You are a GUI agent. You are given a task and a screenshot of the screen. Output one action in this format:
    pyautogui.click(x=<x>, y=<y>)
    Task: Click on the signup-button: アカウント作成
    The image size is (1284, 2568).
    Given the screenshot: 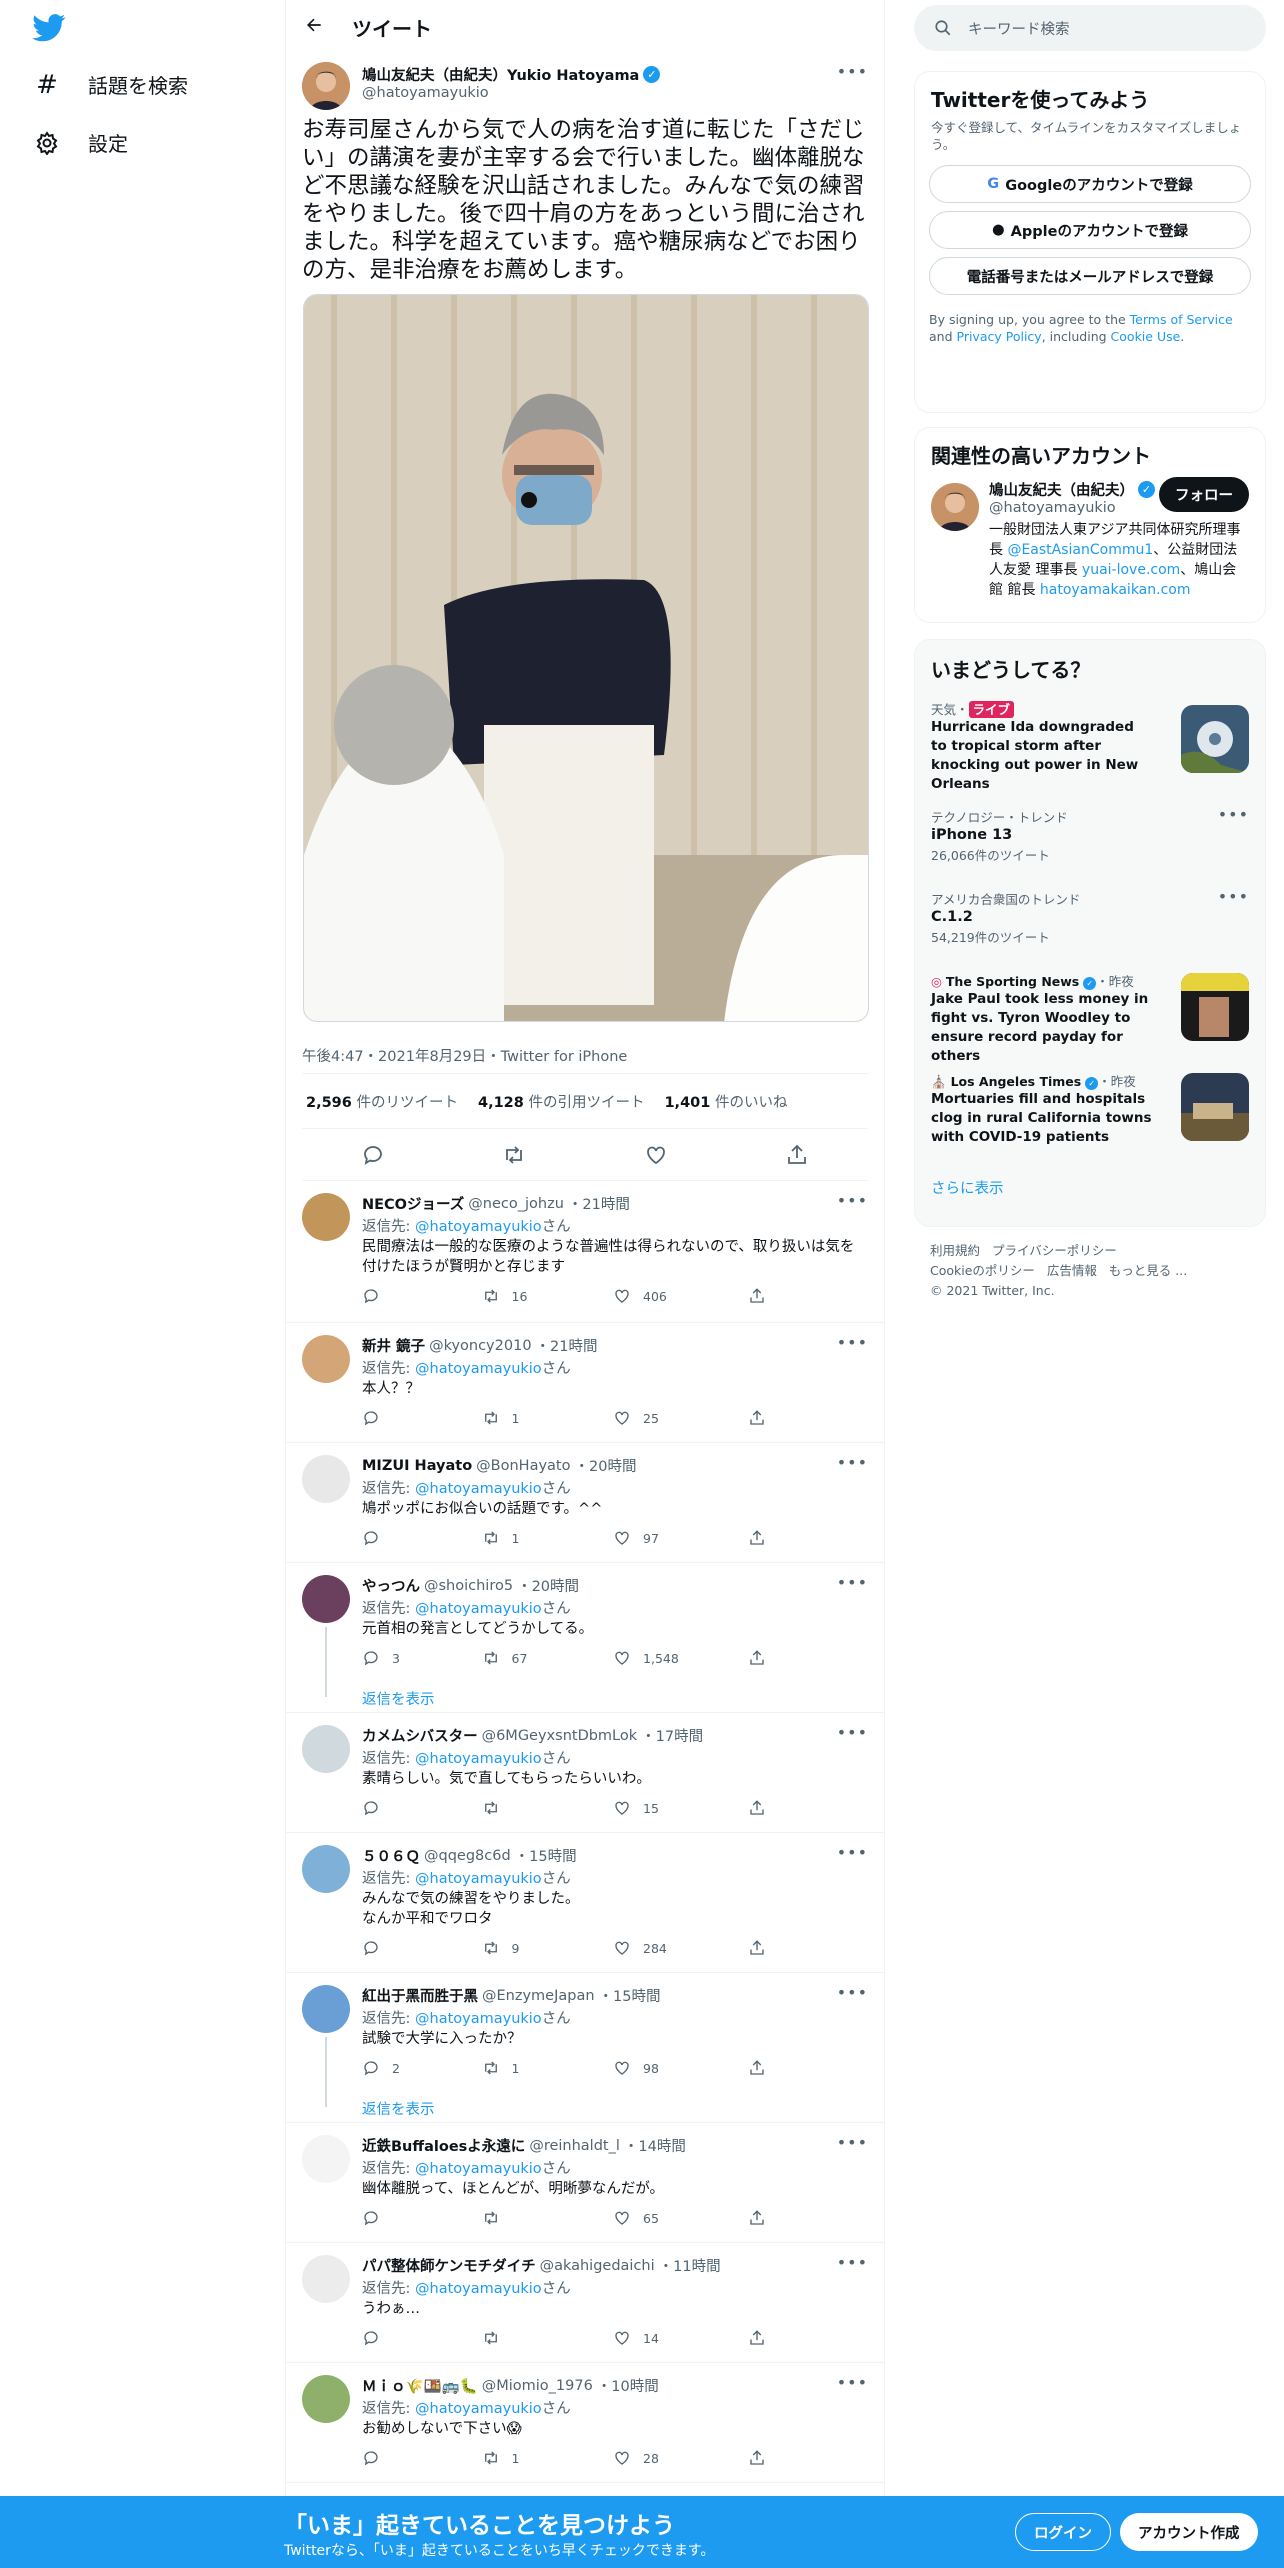 What is the action you would take?
    pyautogui.click(x=1189, y=2532)
    